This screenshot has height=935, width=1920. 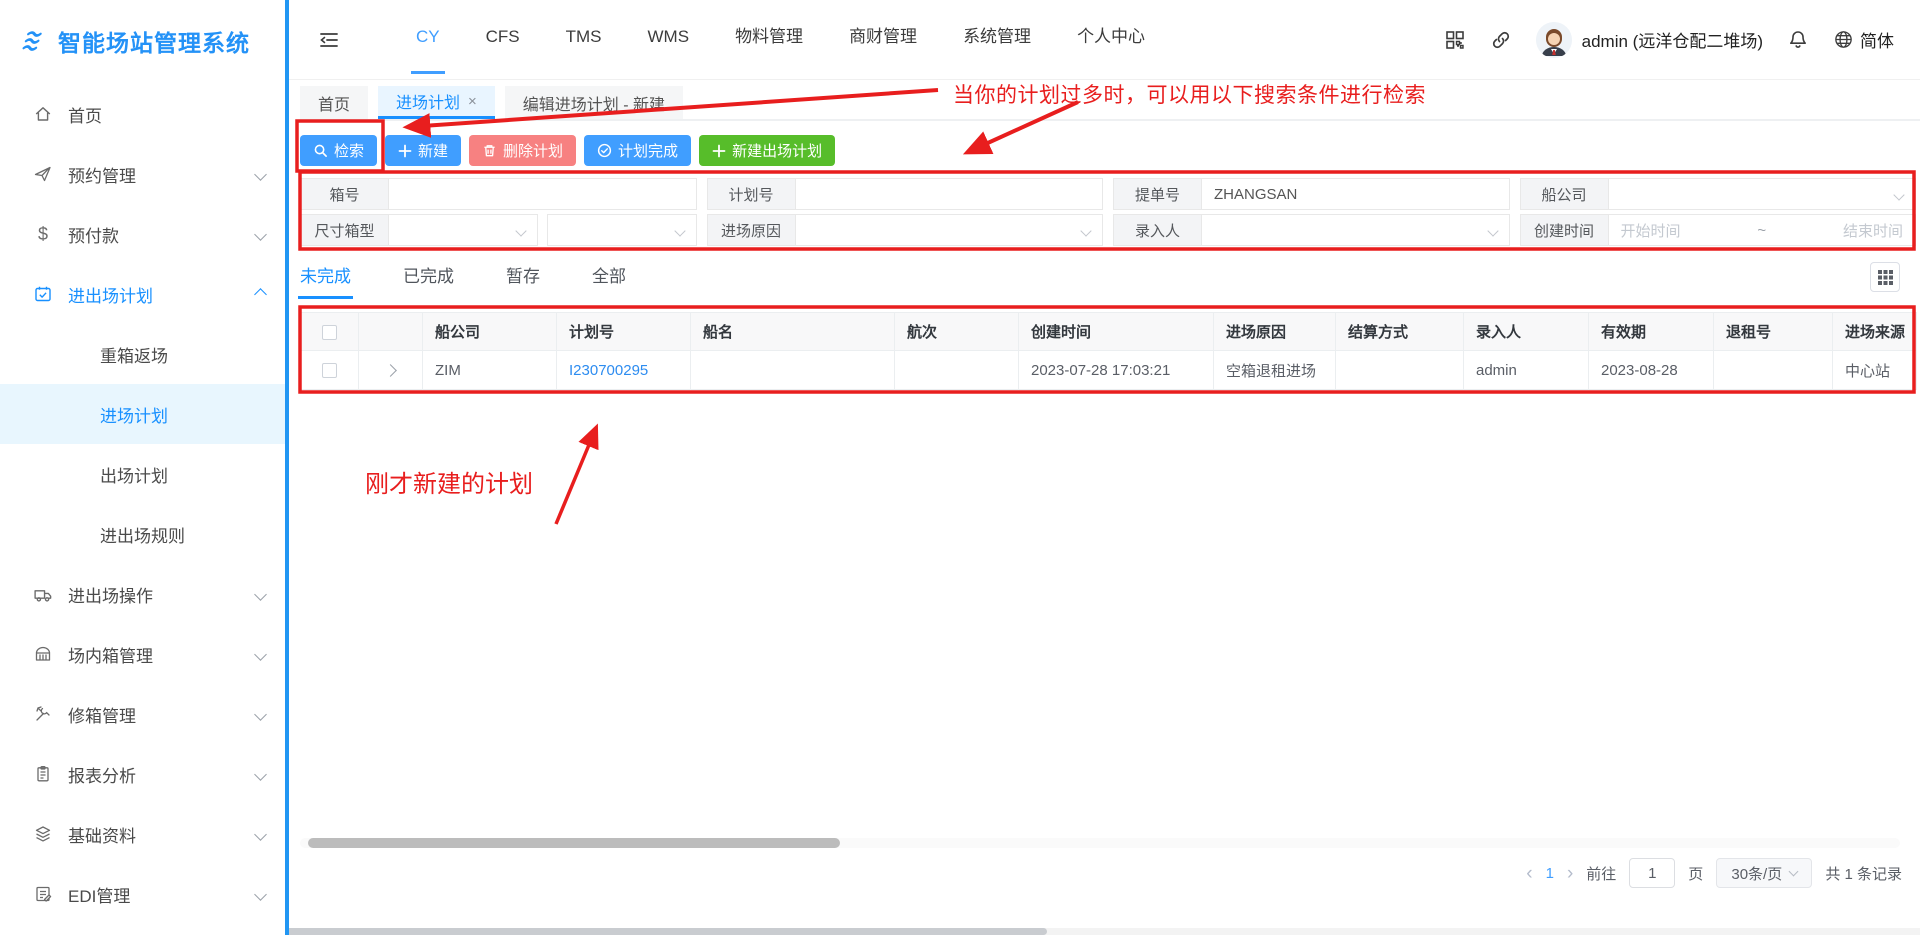 What do you see at coordinates (1761, 194) in the screenshot?
I see `shipping-line-select` at bounding box center [1761, 194].